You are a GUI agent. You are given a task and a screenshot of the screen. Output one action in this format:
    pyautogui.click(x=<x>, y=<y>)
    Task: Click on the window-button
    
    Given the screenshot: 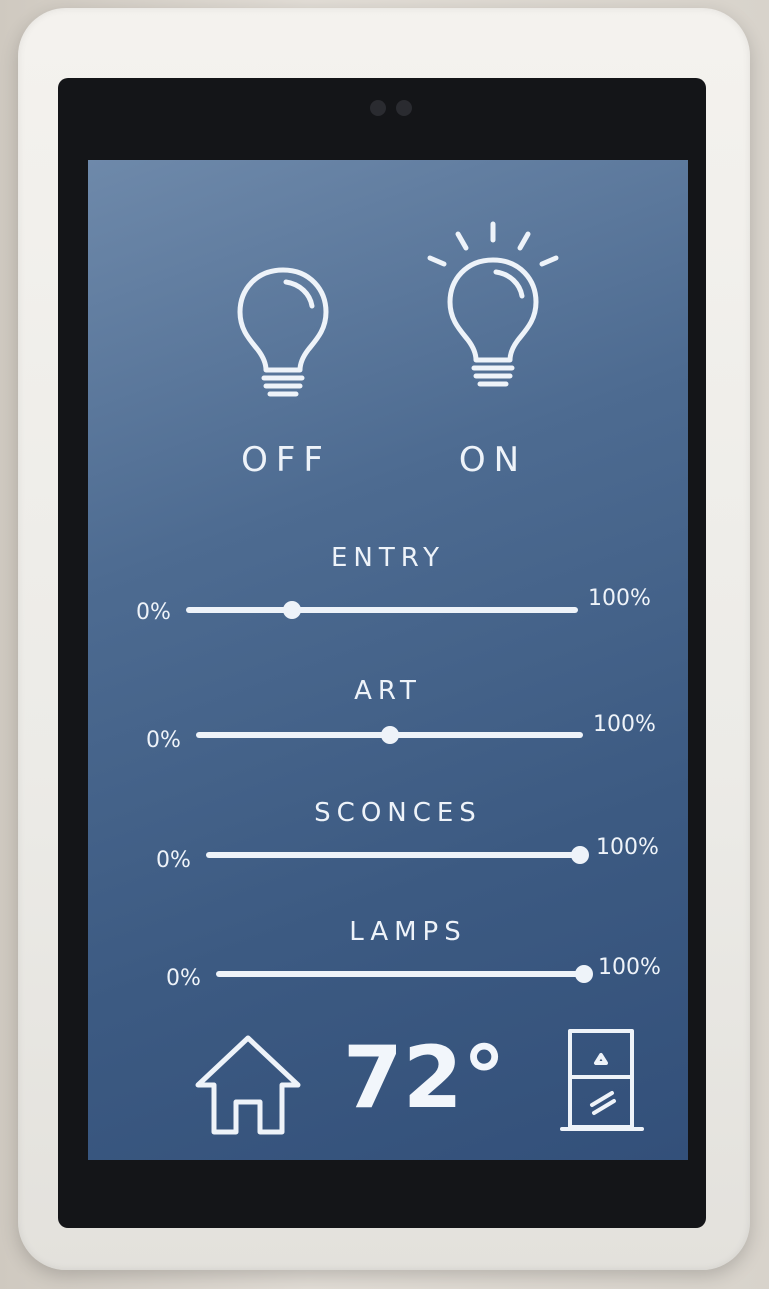 What is the action you would take?
    pyautogui.click(x=603, y=1080)
    